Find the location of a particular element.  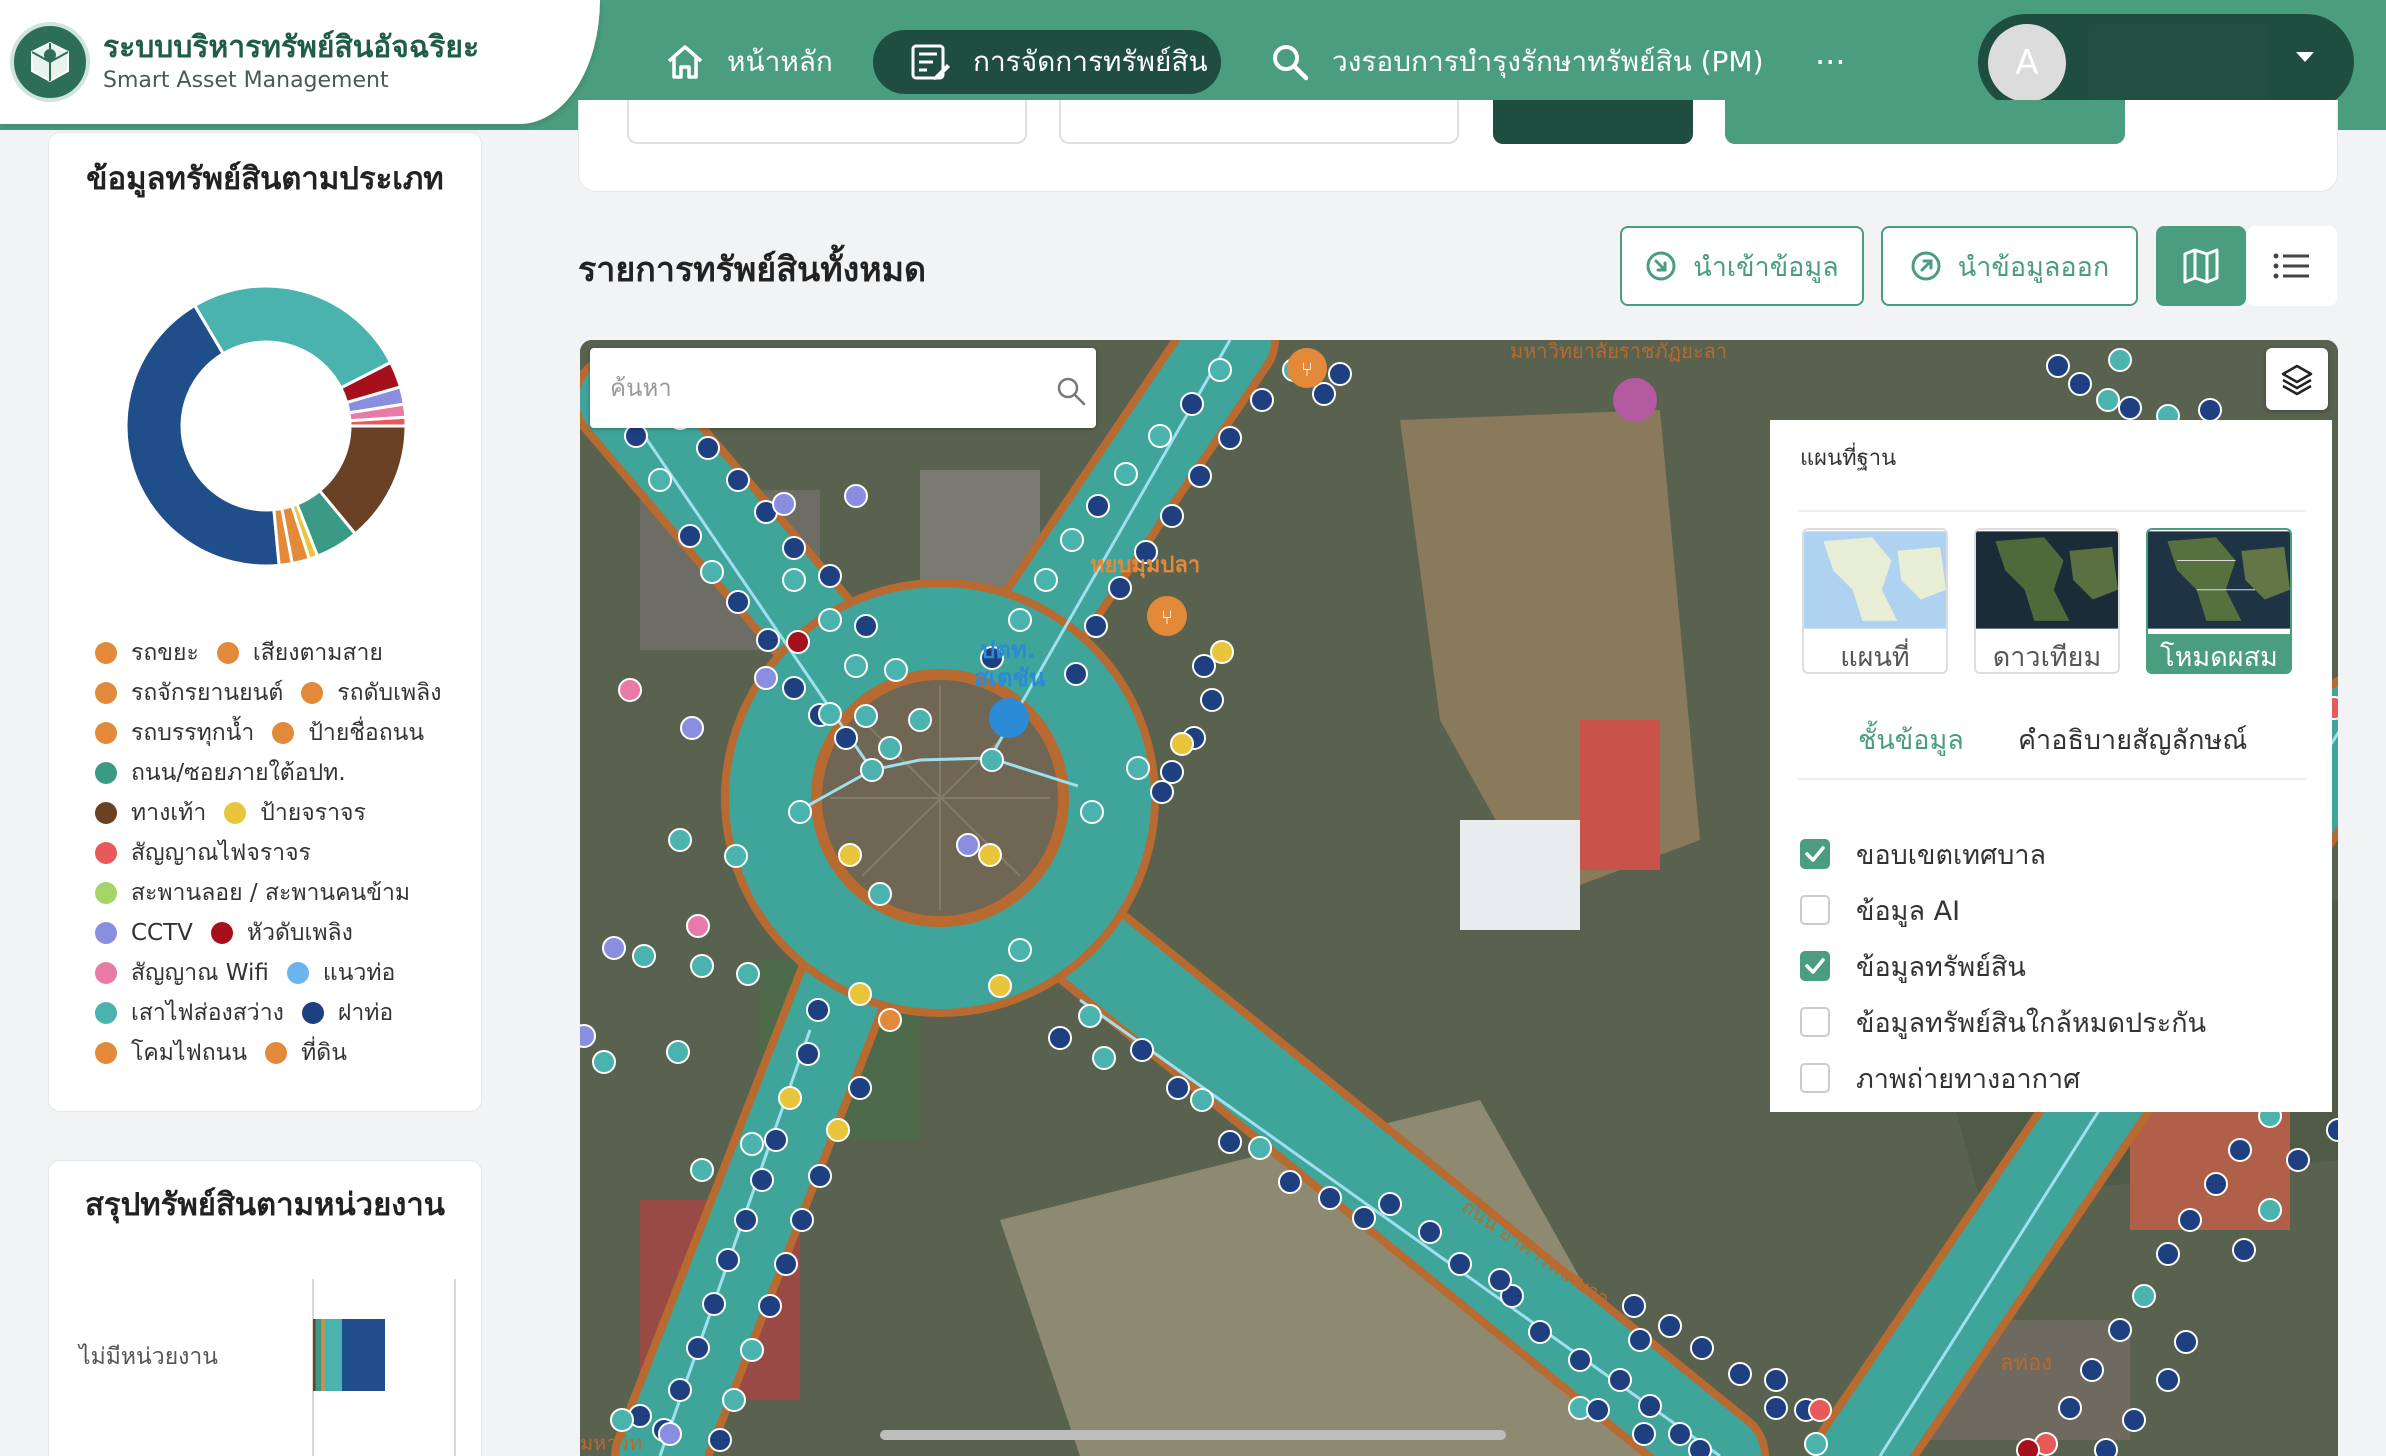

legend-item: รถดับเพลิง is located at coordinates (371, 693).